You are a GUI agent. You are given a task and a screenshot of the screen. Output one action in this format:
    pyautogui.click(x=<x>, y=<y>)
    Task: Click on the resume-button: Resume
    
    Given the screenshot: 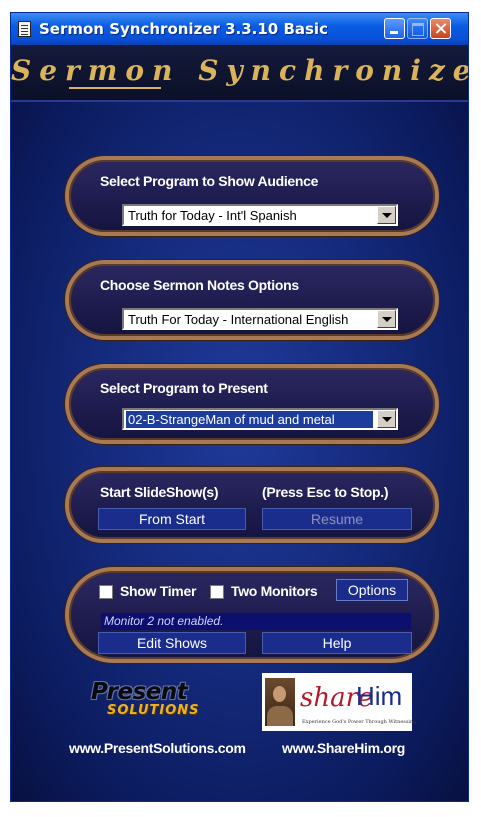 What is the action you would take?
    pyautogui.click(x=337, y=519)
    